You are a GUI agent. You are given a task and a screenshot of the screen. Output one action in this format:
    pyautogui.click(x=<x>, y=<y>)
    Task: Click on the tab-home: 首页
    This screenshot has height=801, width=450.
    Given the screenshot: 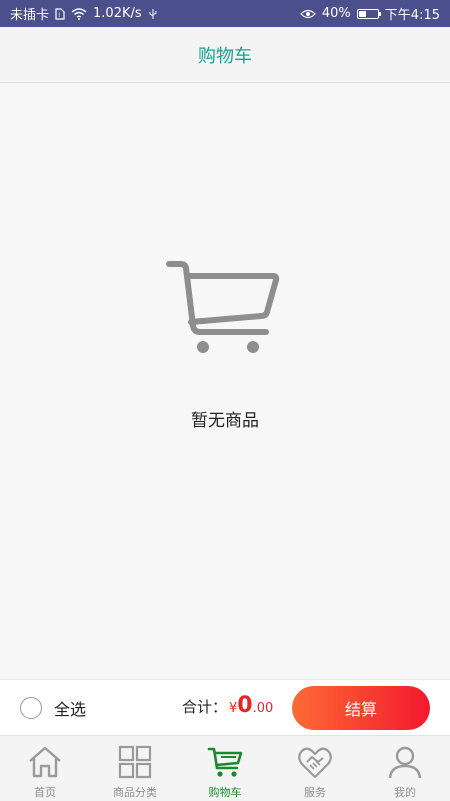 What is the action you would take?
    pyautogui.click(x=45, y=768)
    